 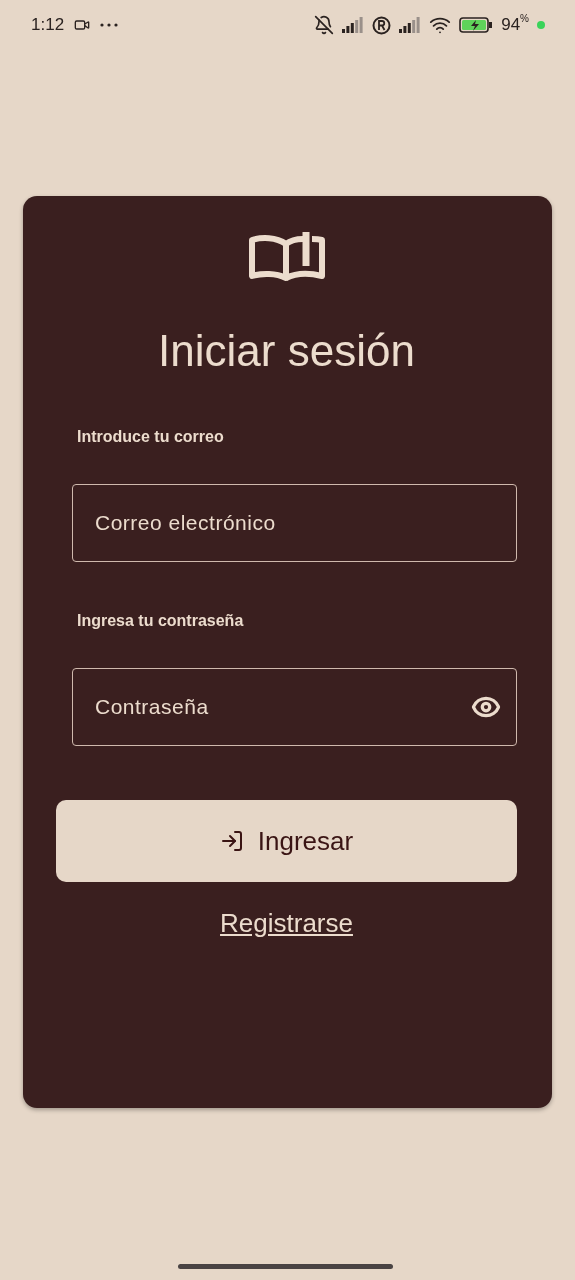 I want to click on email-field: Correo electrónico, so click(x=294, y=523).